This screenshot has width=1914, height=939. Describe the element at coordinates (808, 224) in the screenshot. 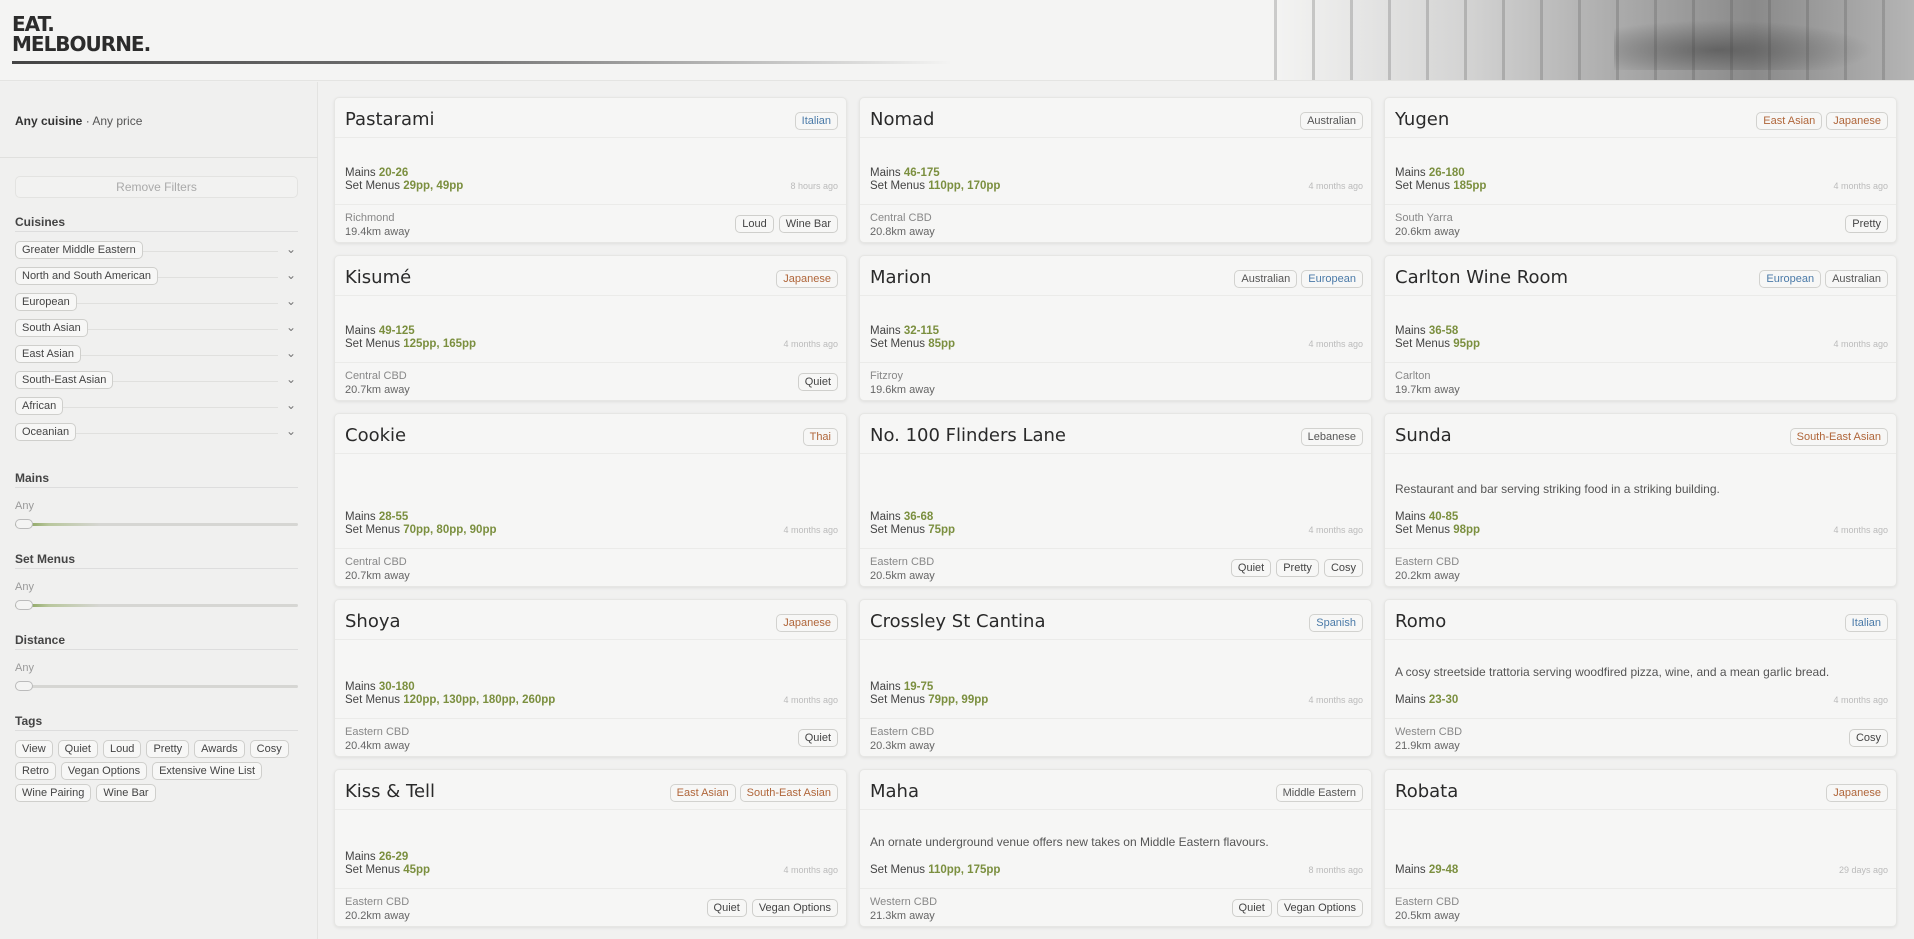

I see `card-tag: Wine Bar` at that location.